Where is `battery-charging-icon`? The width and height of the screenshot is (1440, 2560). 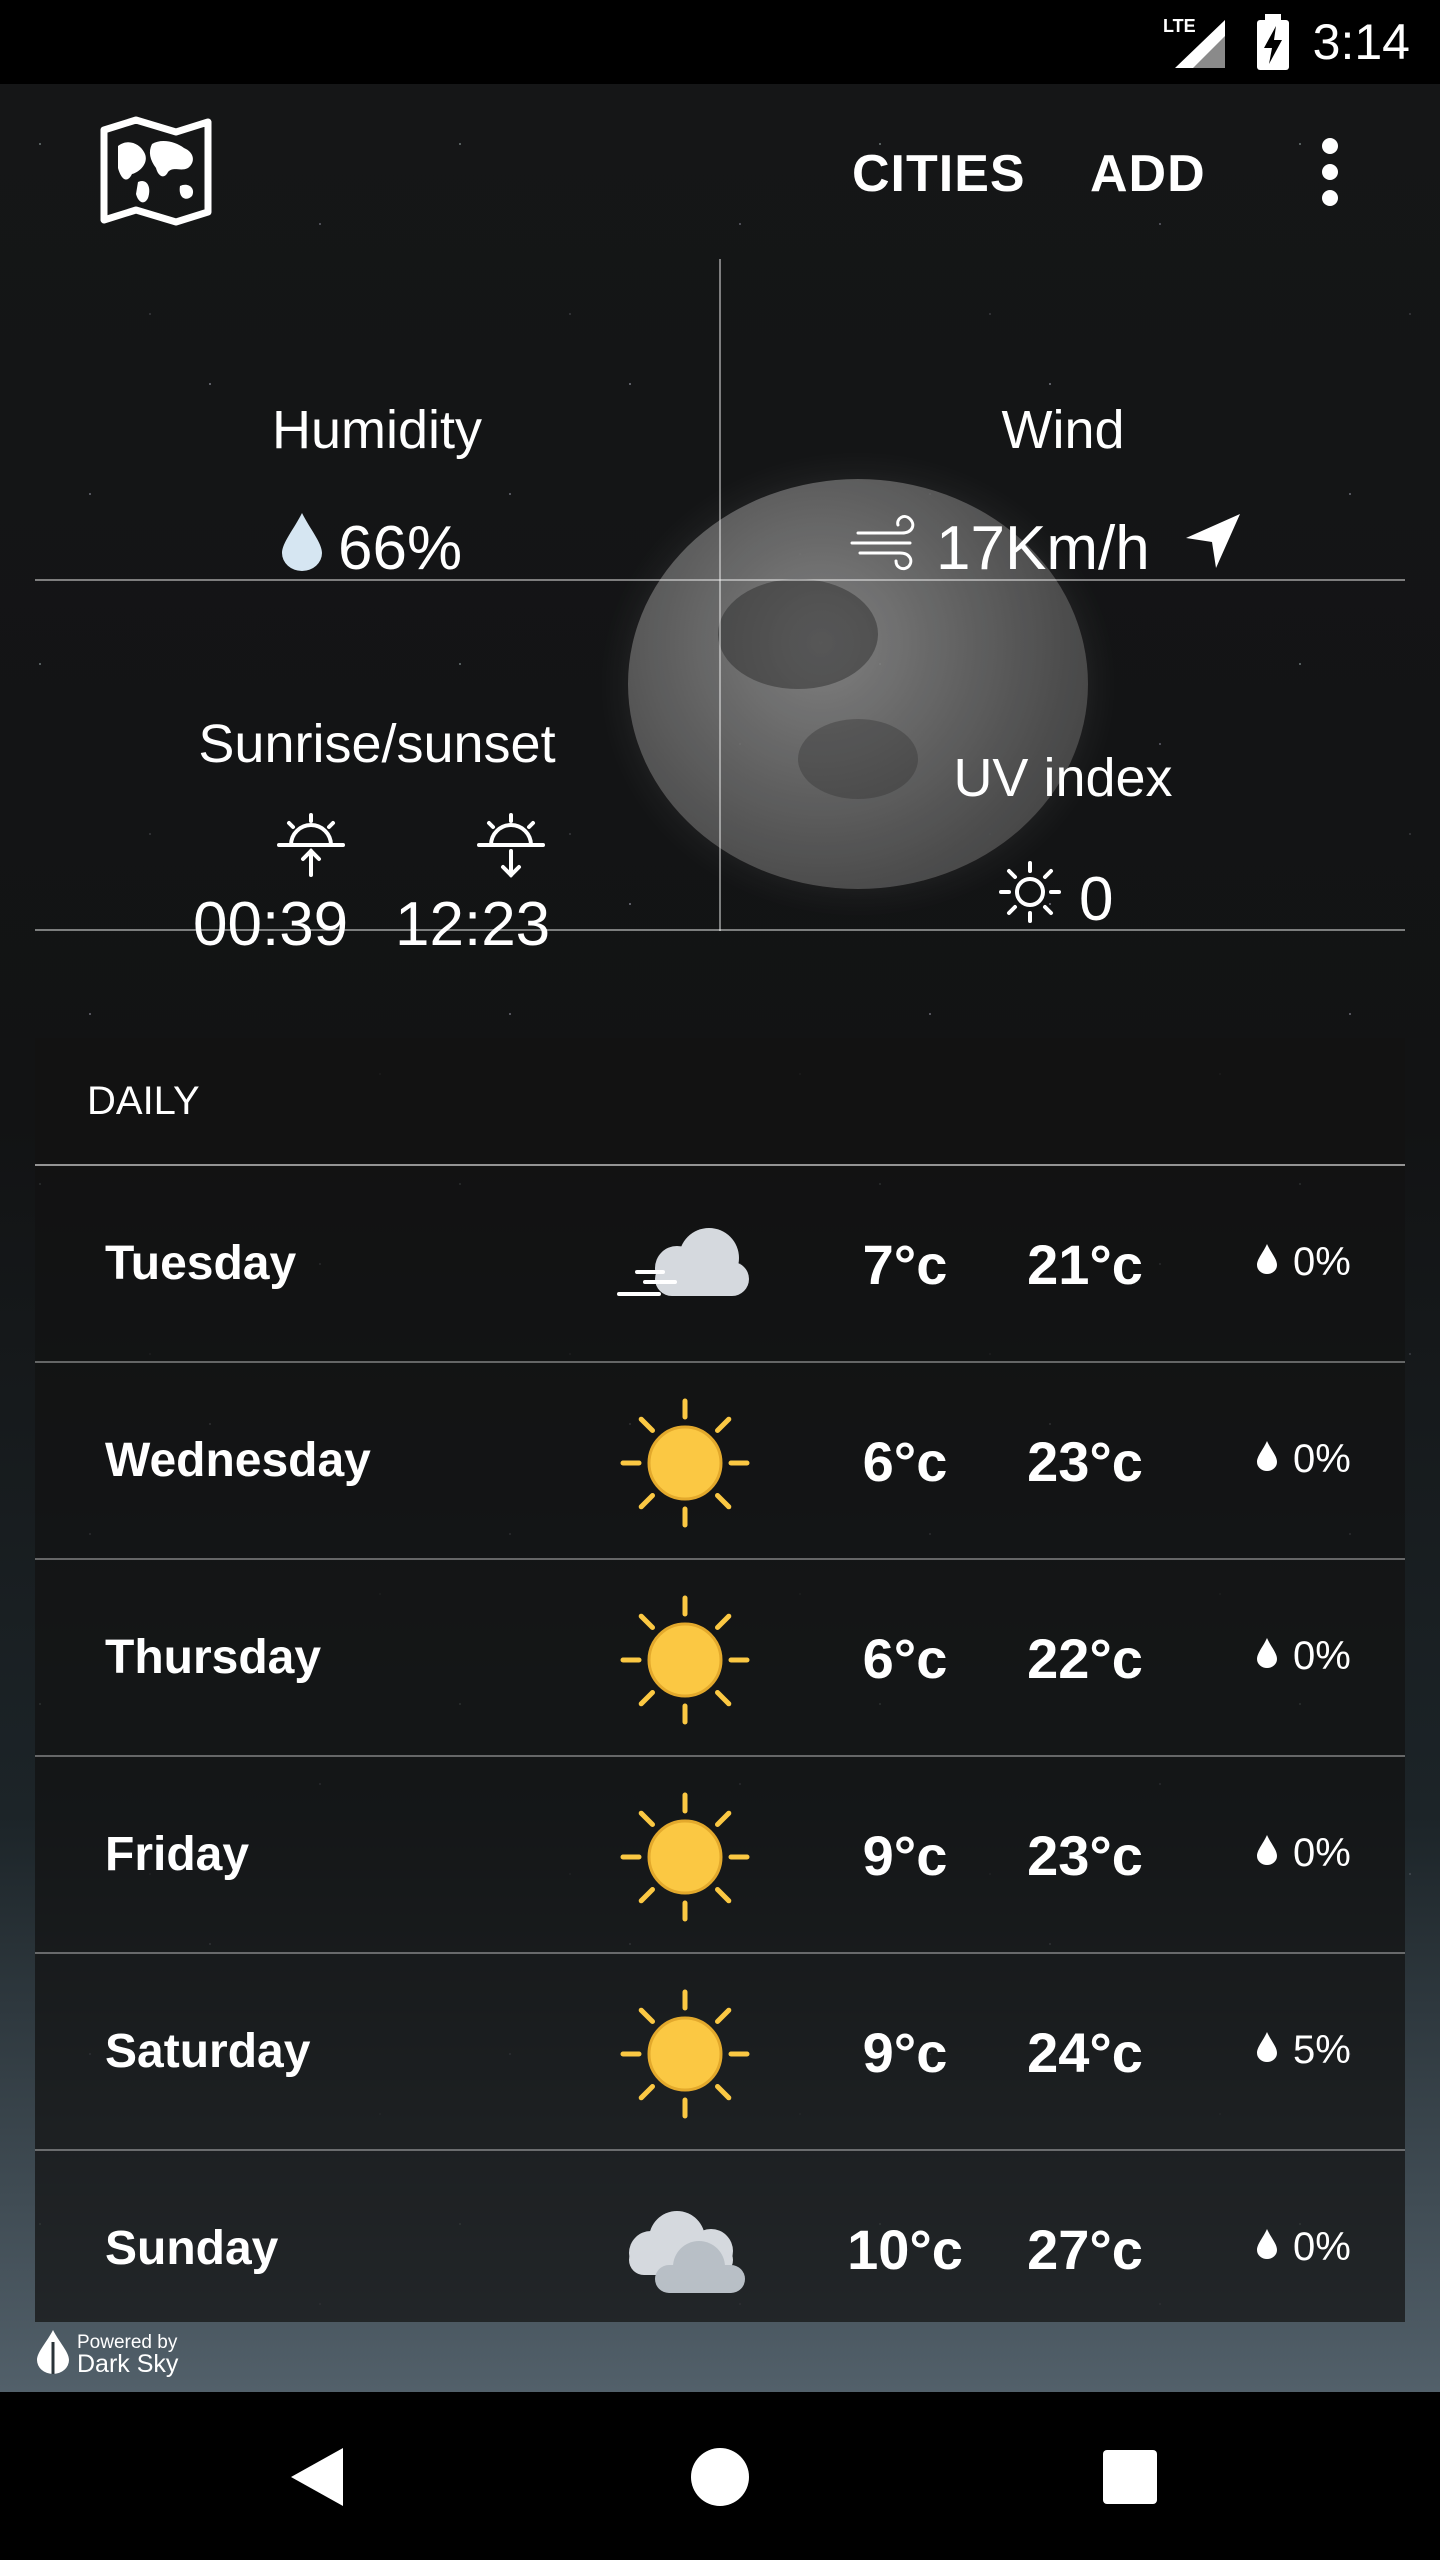 battery-charging-icon is located at coordinates (1273, 42).